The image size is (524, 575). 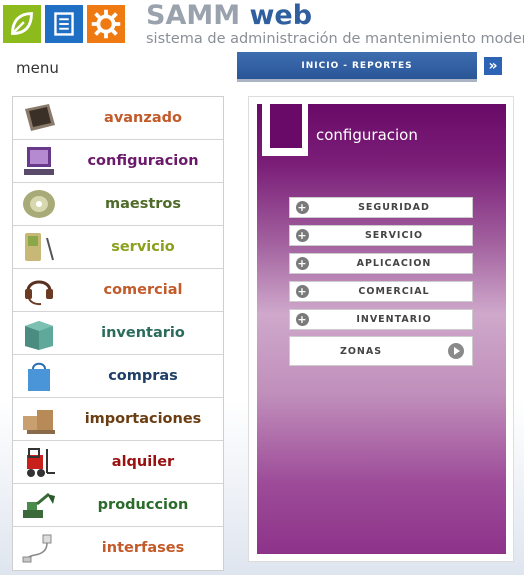 What do you see at coordinates (22, 24) in the screenshot?
I see `leaf-logo-icon` at bounding box center [22, 24].